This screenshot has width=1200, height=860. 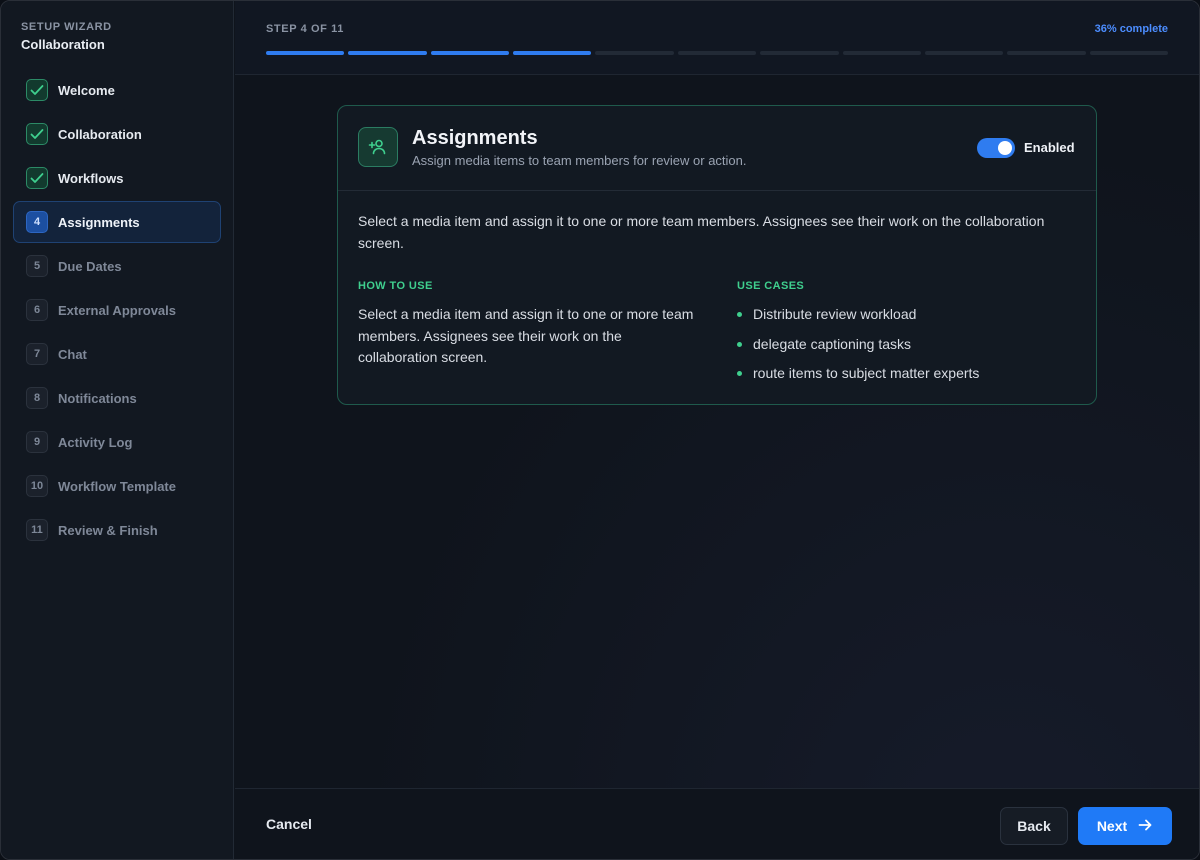 I want to click on use-cases-heading: USE CASES, so click(x=771, y=286).